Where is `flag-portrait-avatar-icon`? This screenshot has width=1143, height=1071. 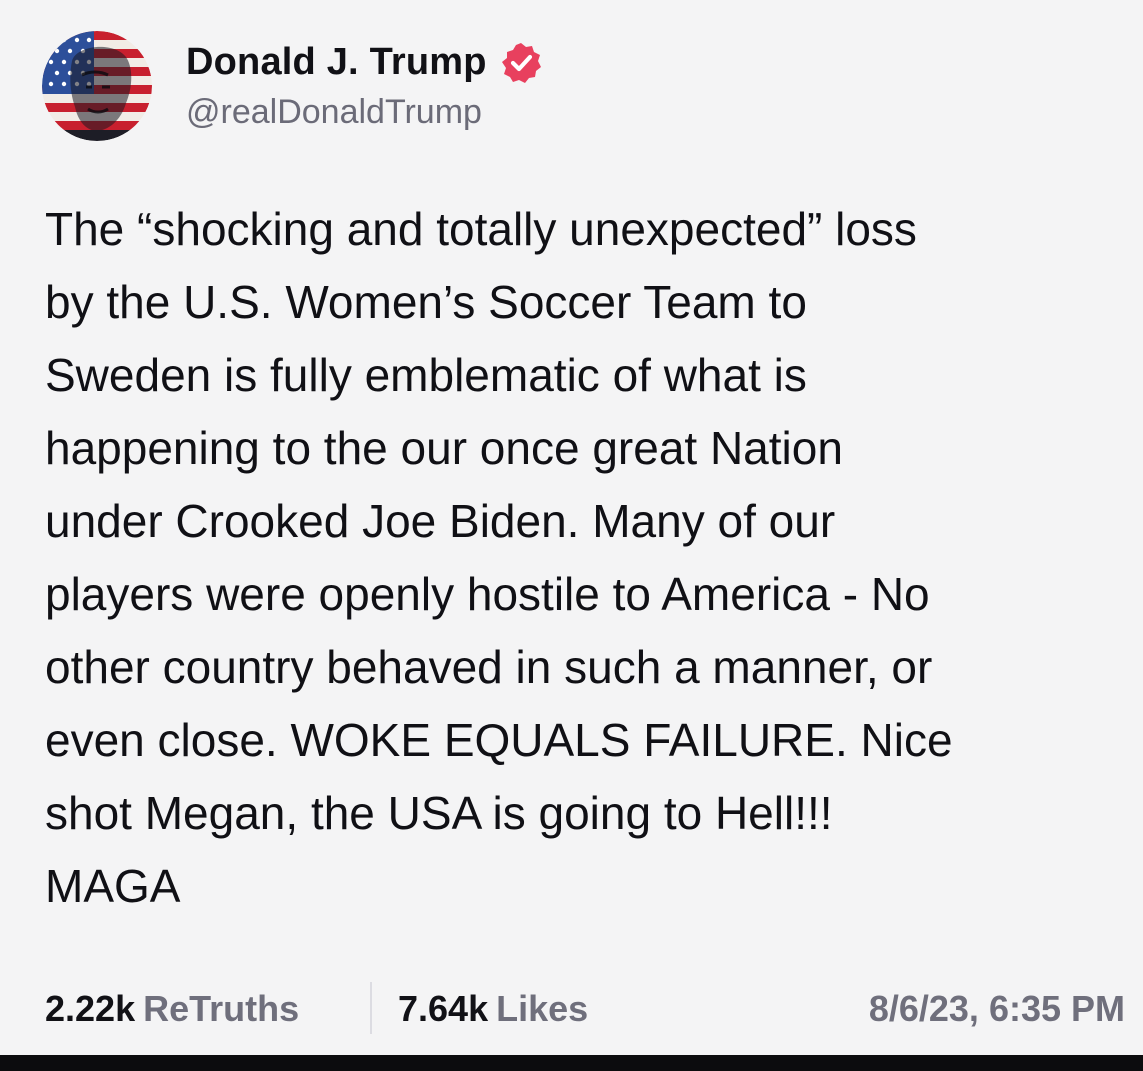 flag-portrait-avatar-icon is located at coordinates (97, 86).